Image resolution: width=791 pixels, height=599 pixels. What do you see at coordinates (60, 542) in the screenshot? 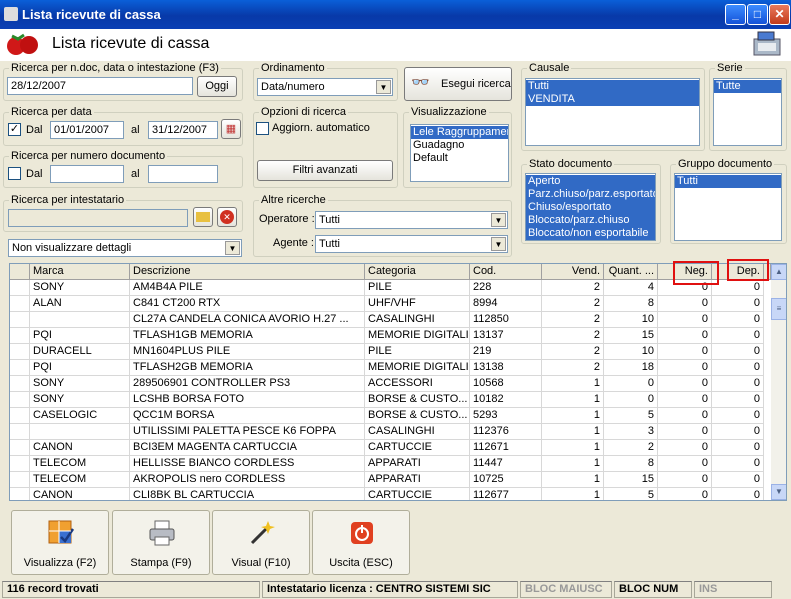
I see `visualizza-button: Visualizza (F2)` at bounding box center [60, 542].